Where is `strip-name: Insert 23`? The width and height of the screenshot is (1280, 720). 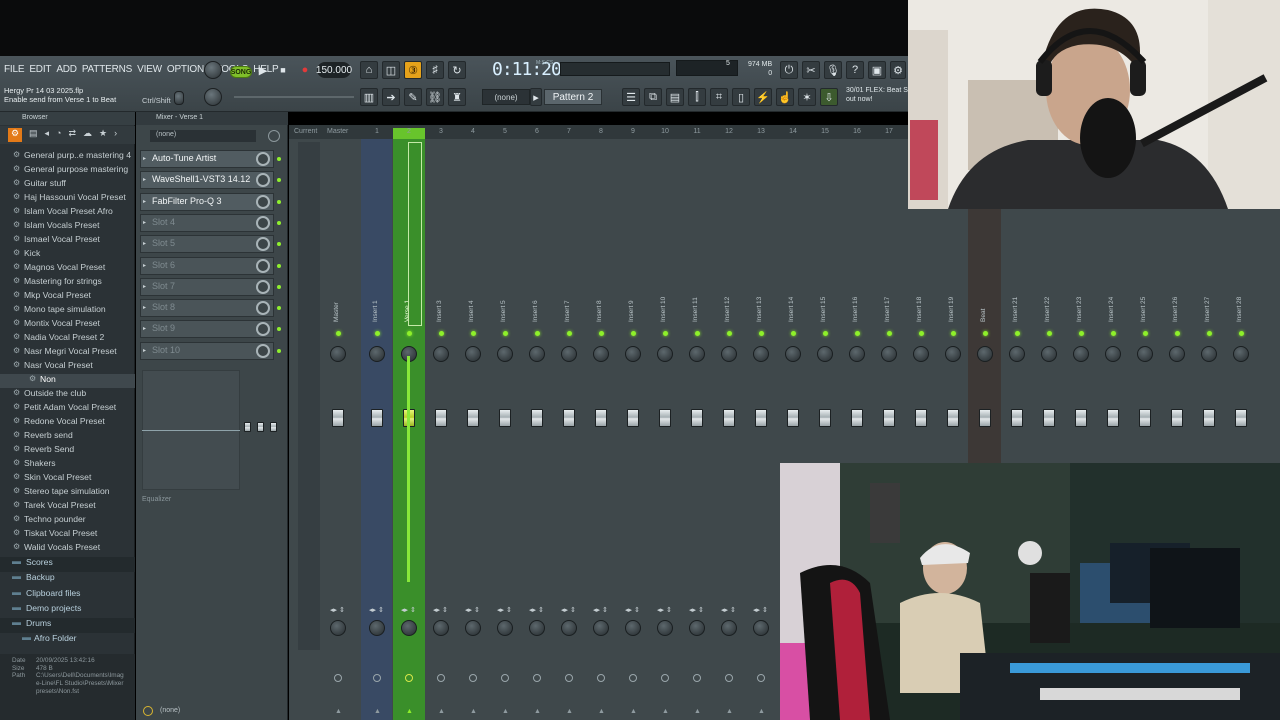 strip-name: Insert 23 is located at coordinates (1079, 309).